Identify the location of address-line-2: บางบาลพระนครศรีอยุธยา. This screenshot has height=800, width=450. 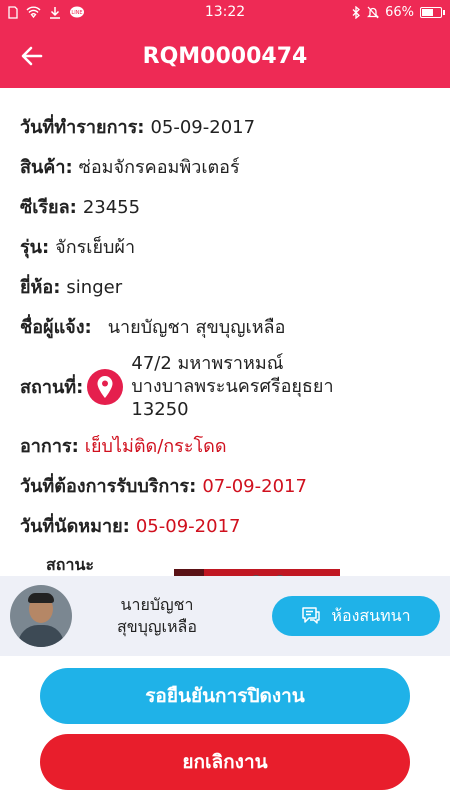
(232, 386).